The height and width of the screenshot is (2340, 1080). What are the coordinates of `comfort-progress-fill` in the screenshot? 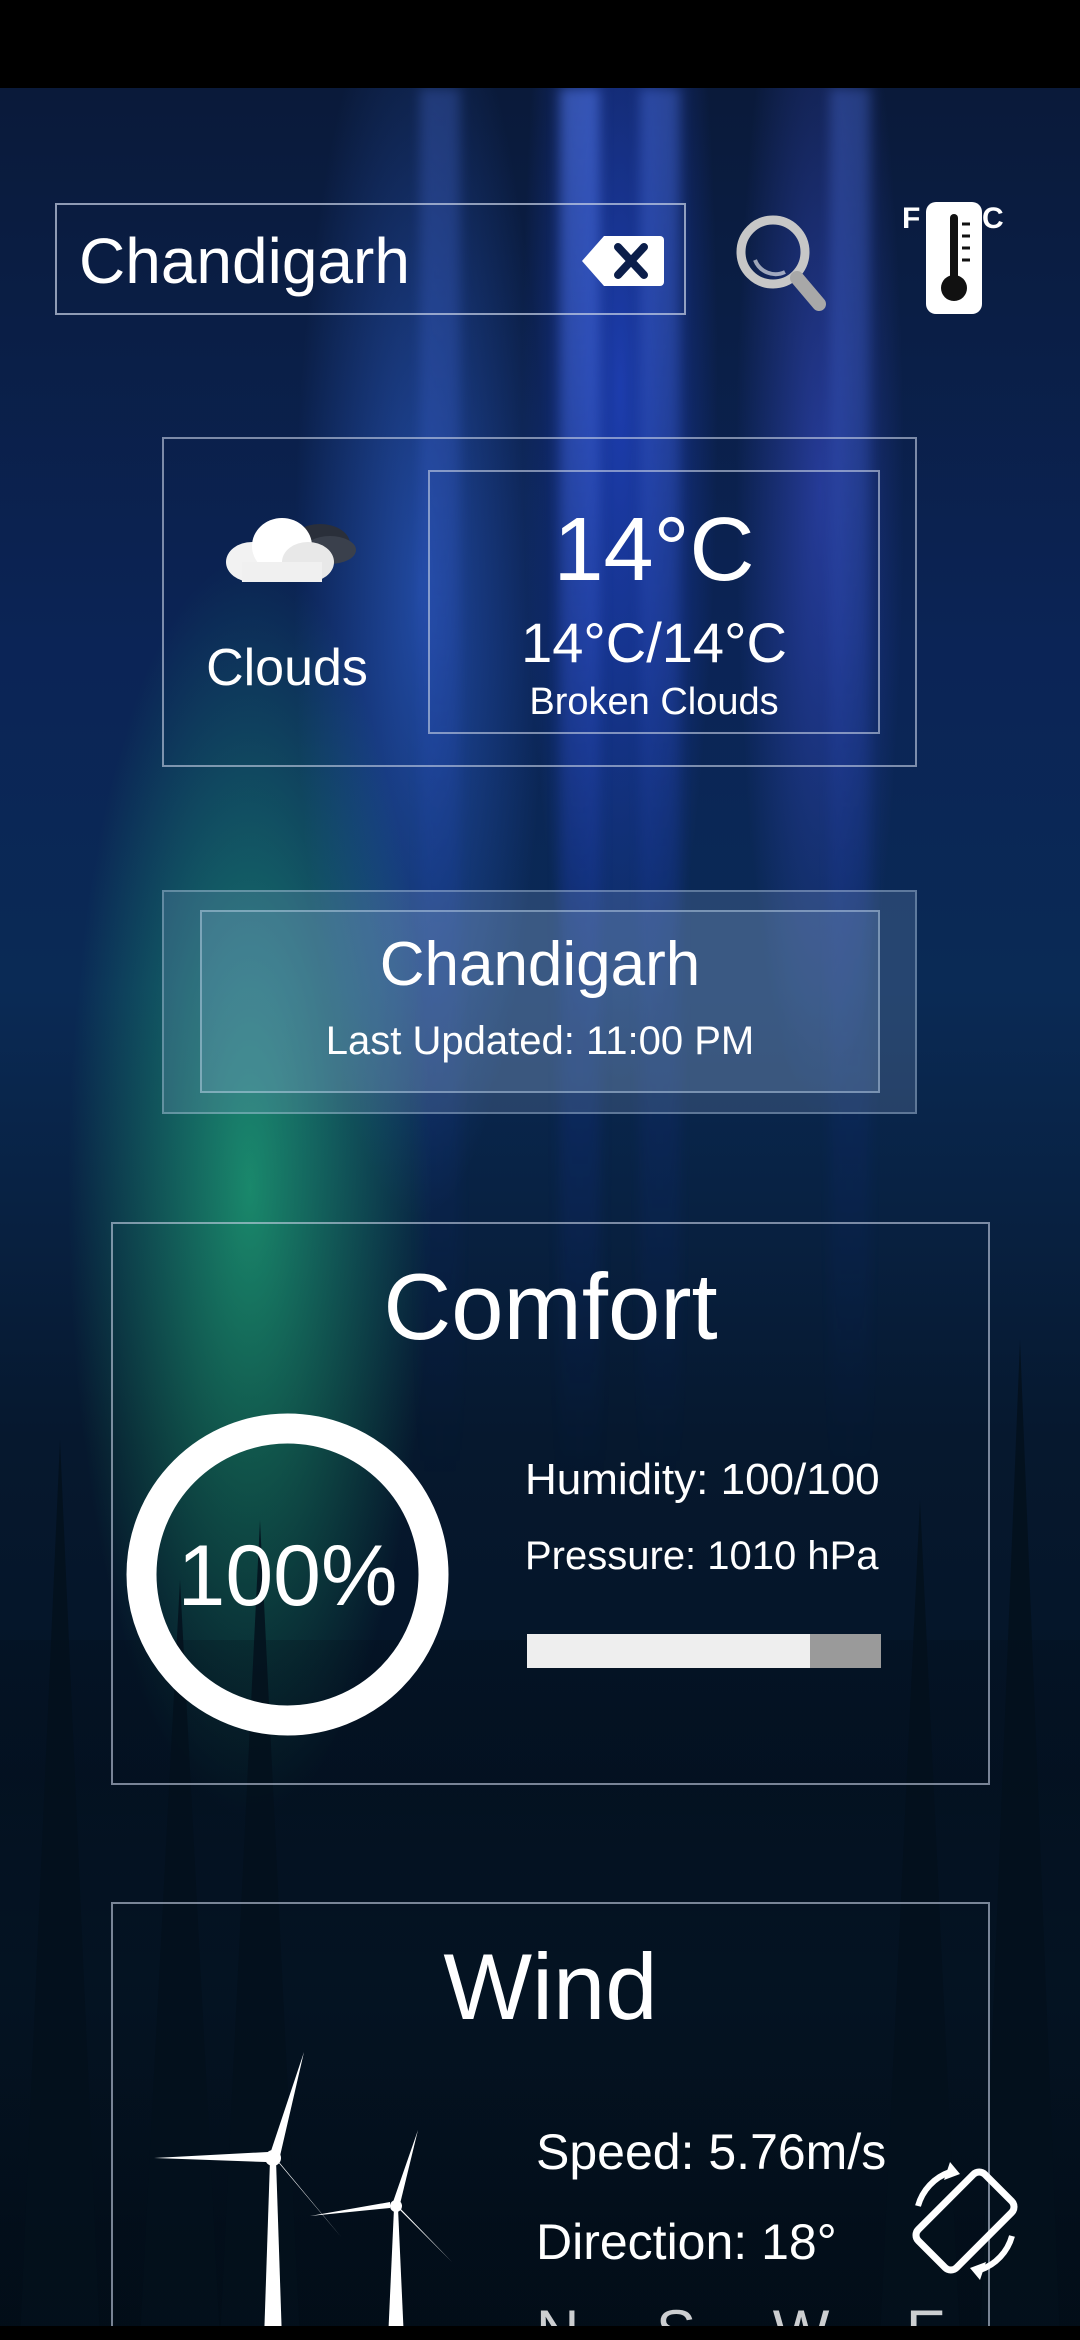 It's located at (669, 1651).